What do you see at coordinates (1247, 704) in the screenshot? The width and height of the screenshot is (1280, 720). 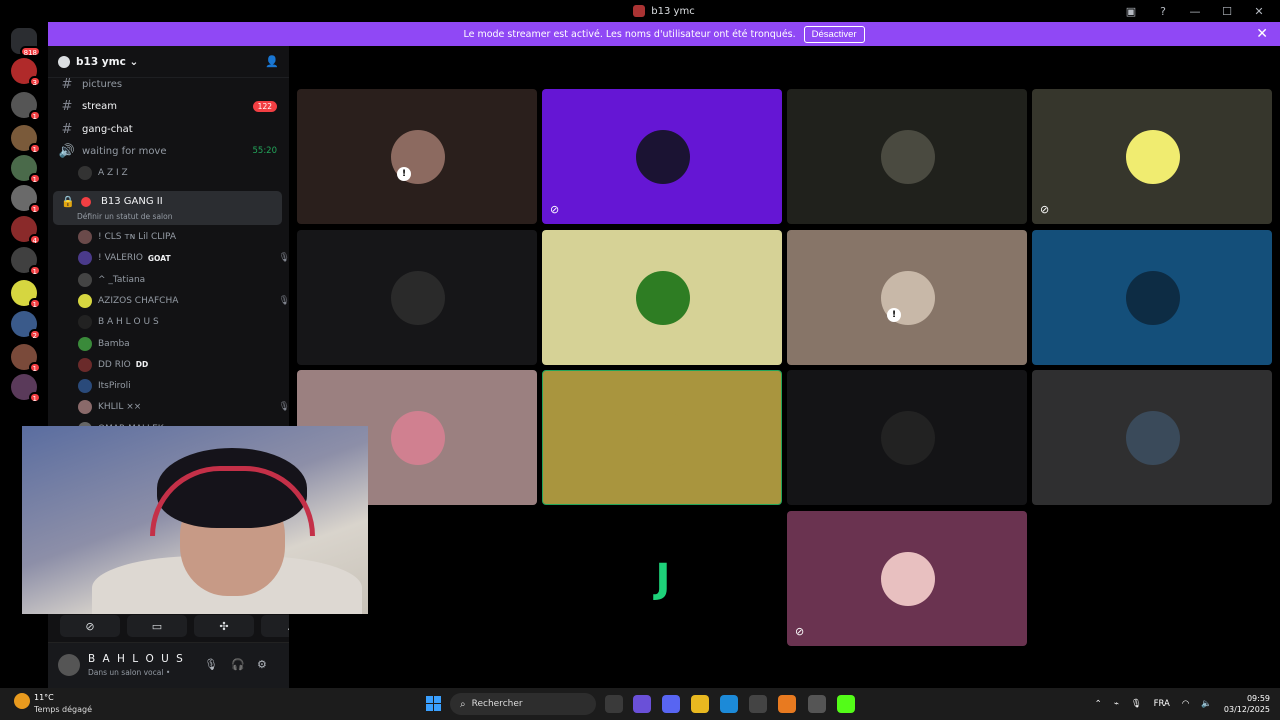 I see `clock: 09:59 03/12/2025` at bounding box center [1247, 704].